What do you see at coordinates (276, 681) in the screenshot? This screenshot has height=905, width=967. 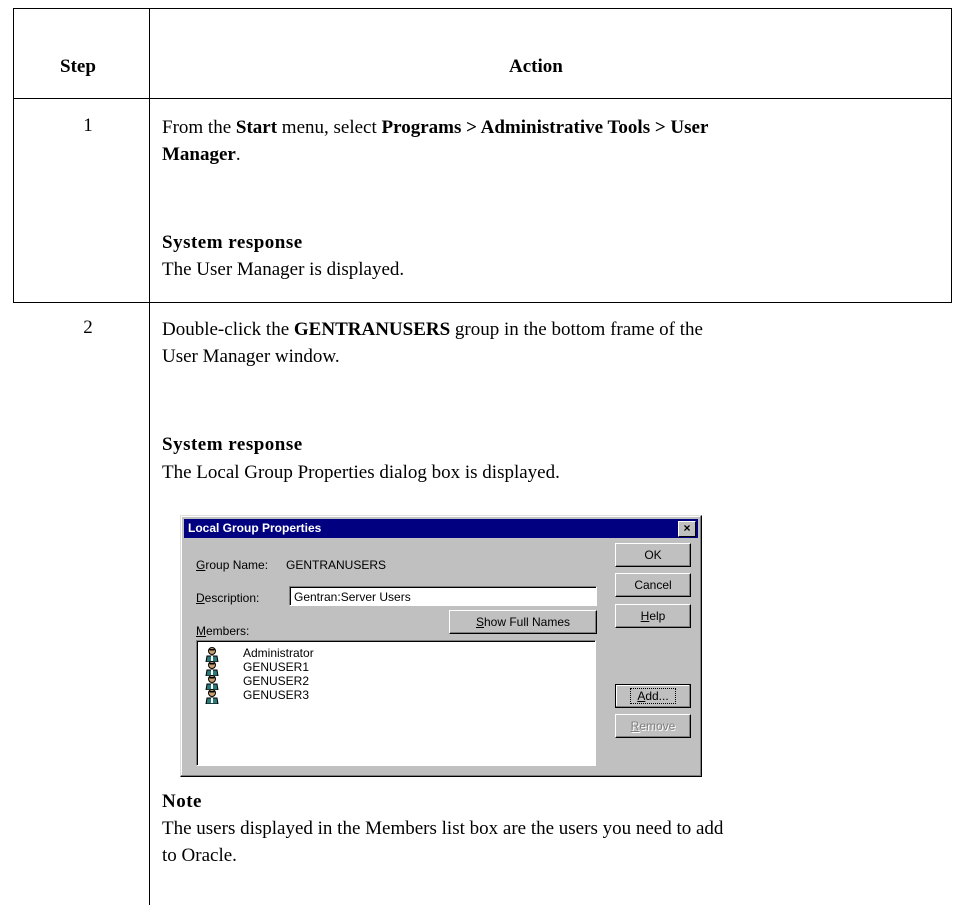 I see `member-name: GENUSER2` at bounding box center [276, 681].